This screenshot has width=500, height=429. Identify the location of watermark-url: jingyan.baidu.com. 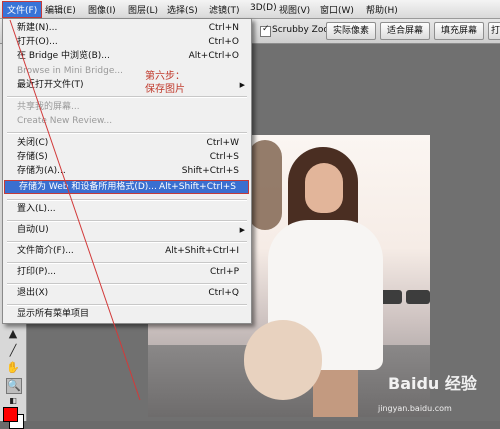
(415, 408).